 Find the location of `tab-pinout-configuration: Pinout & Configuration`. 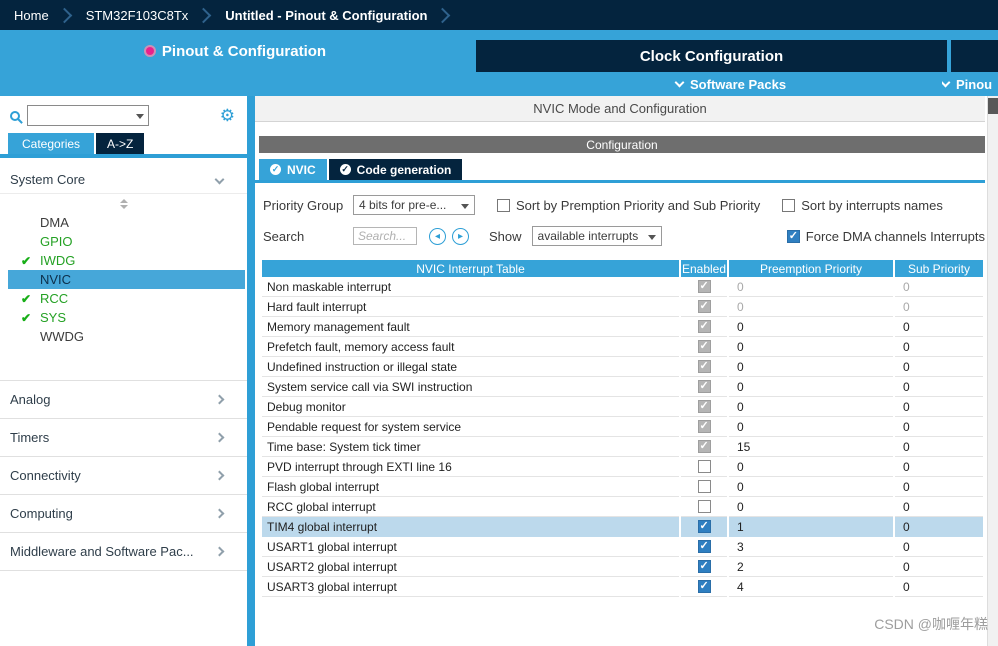

tab-pinout-configuration: Pinout & Configuration is located at coordinates (236, 51).